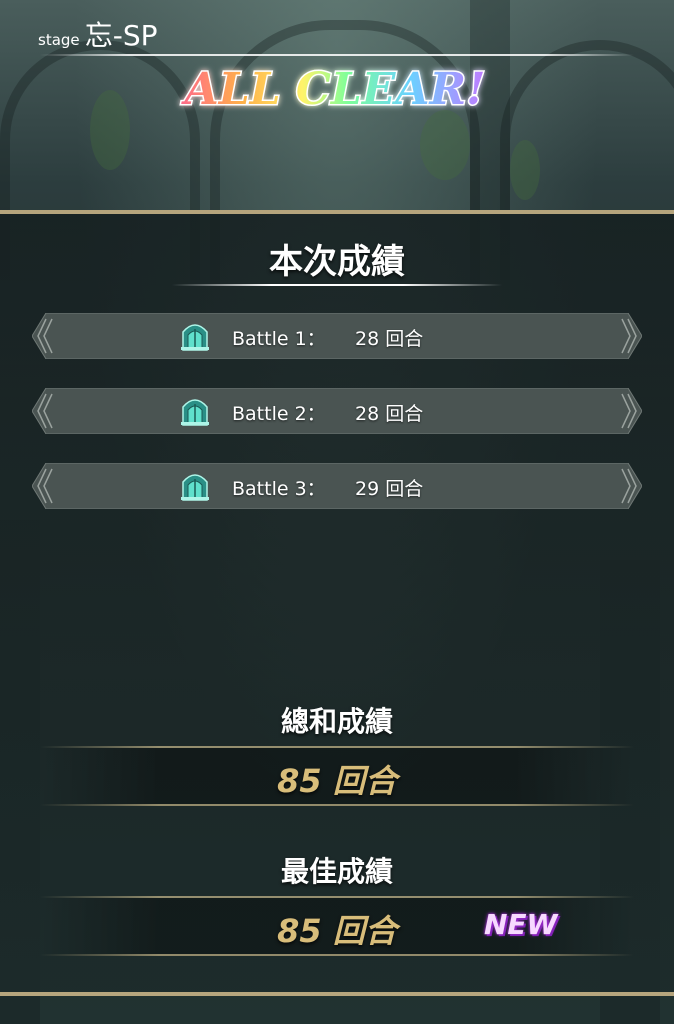  What do you see at coordinates (337, 931) in the screenshot?
I see `best-score: 85 回合` at bounding box center [337, 931].